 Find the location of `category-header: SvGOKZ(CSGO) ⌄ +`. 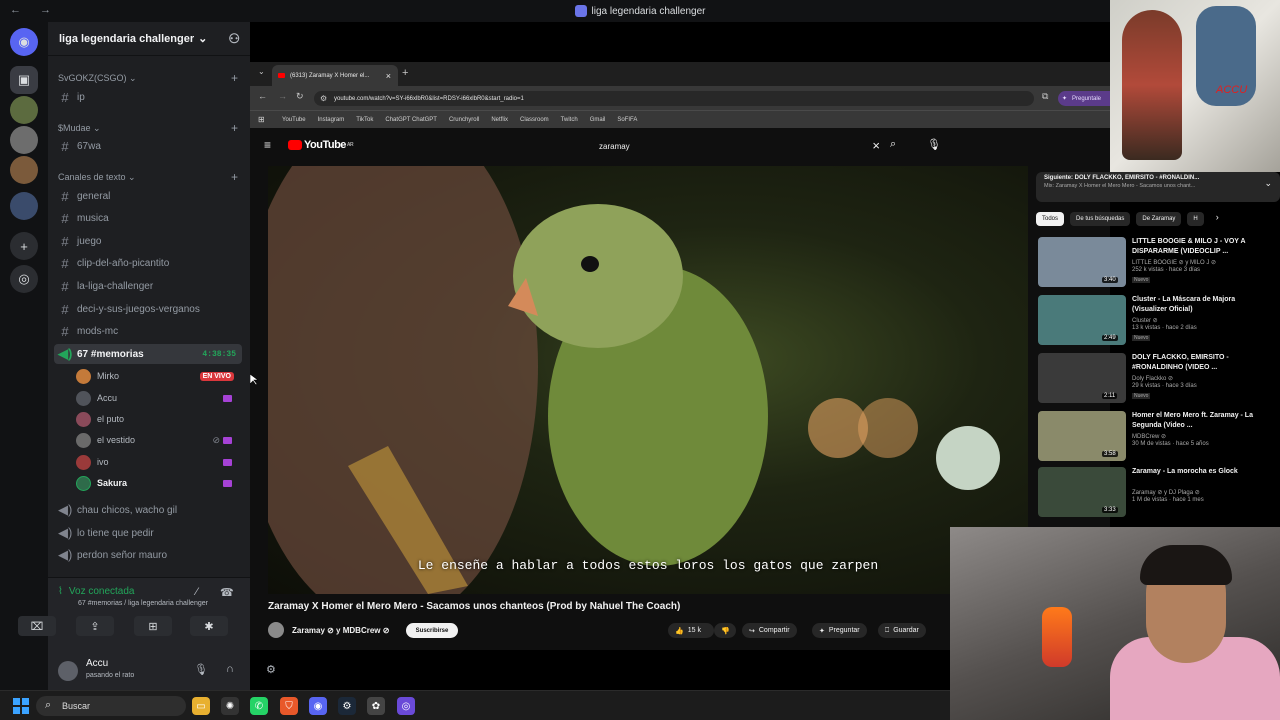

category-header: SvGOKZ(CSGO) ⌄ + is located at coordinates (148, 78).